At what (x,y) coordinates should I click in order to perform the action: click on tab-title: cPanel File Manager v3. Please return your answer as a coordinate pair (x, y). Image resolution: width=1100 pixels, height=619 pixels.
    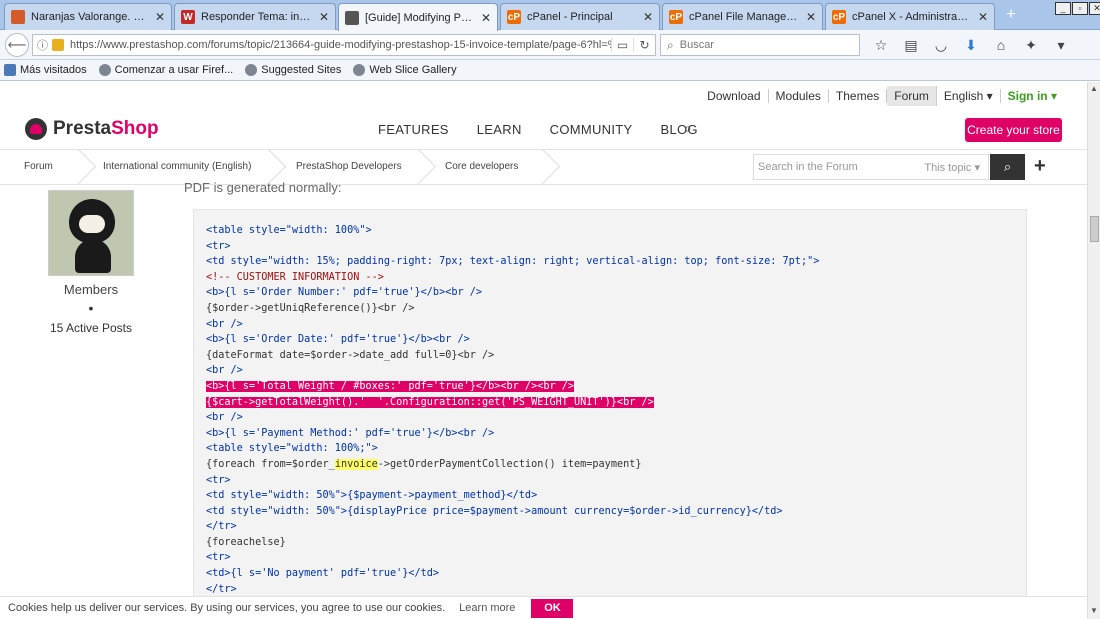
    Looking at the image, I should click on (744, 17).